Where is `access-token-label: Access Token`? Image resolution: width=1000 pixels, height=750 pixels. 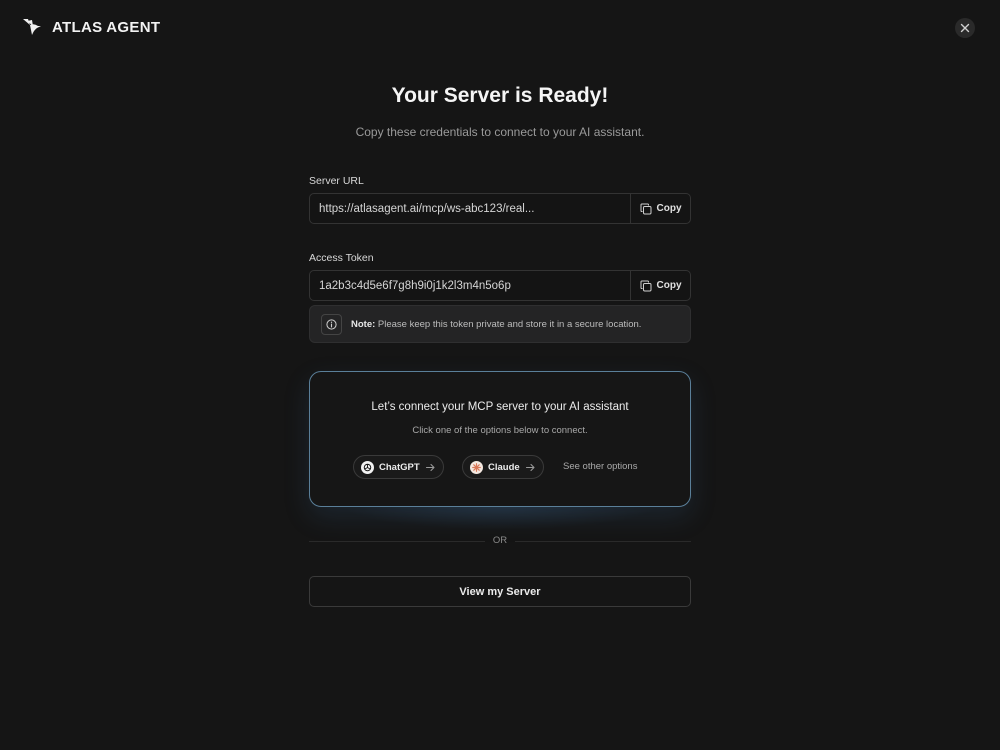 access-token-label: Access Token is located at coordinates (341, 258).